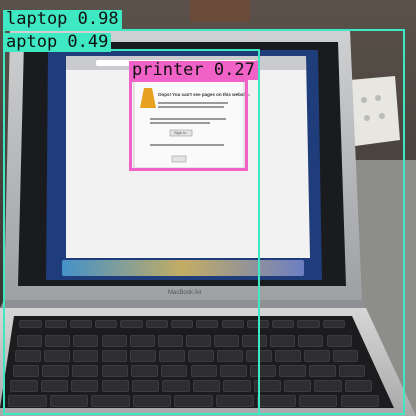  Describe the element at coordinates (188, 125) in the screenshot. I see `detection-box-printer` at that location.